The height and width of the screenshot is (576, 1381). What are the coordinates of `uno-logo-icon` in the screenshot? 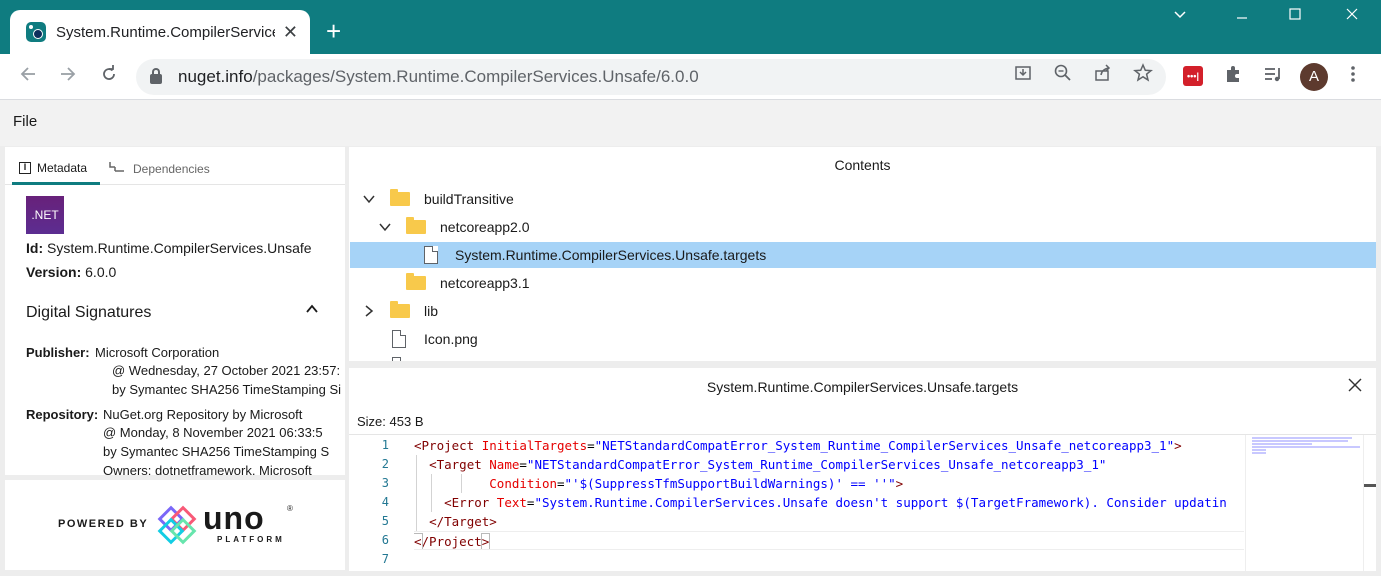 It's located at (177, 525).